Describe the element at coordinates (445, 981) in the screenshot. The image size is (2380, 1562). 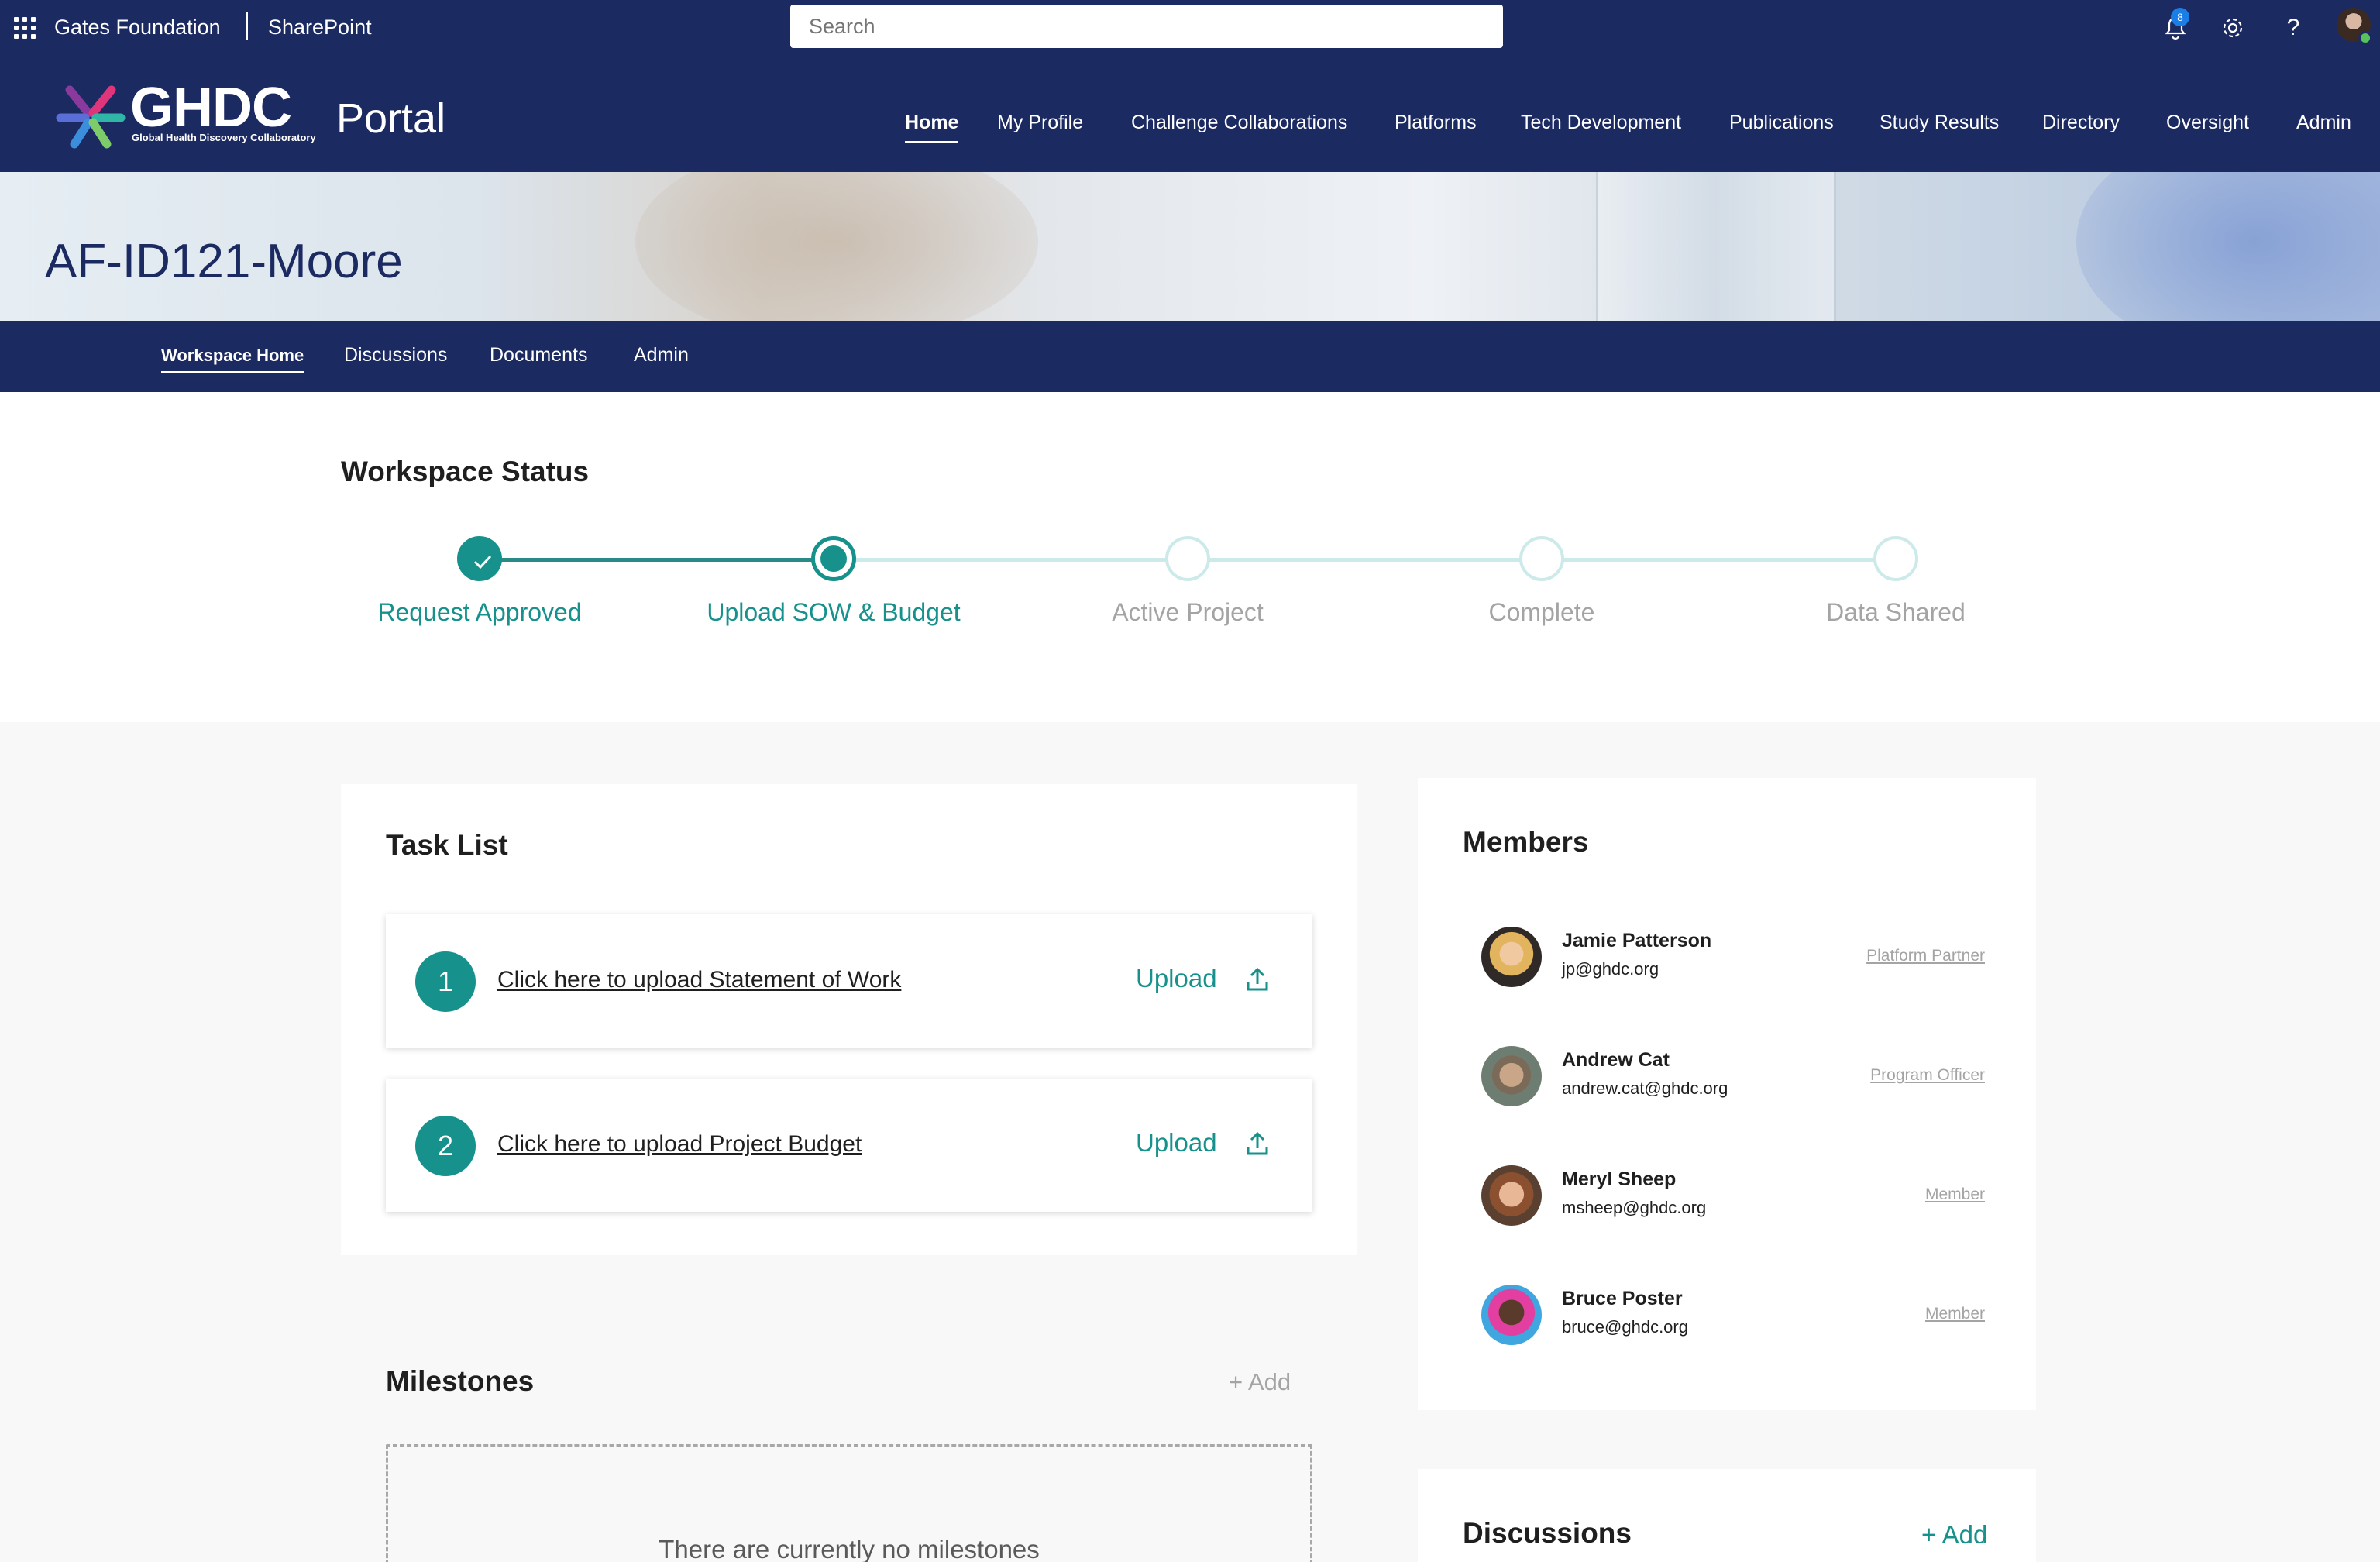
I see `task-number: 1` at that location.